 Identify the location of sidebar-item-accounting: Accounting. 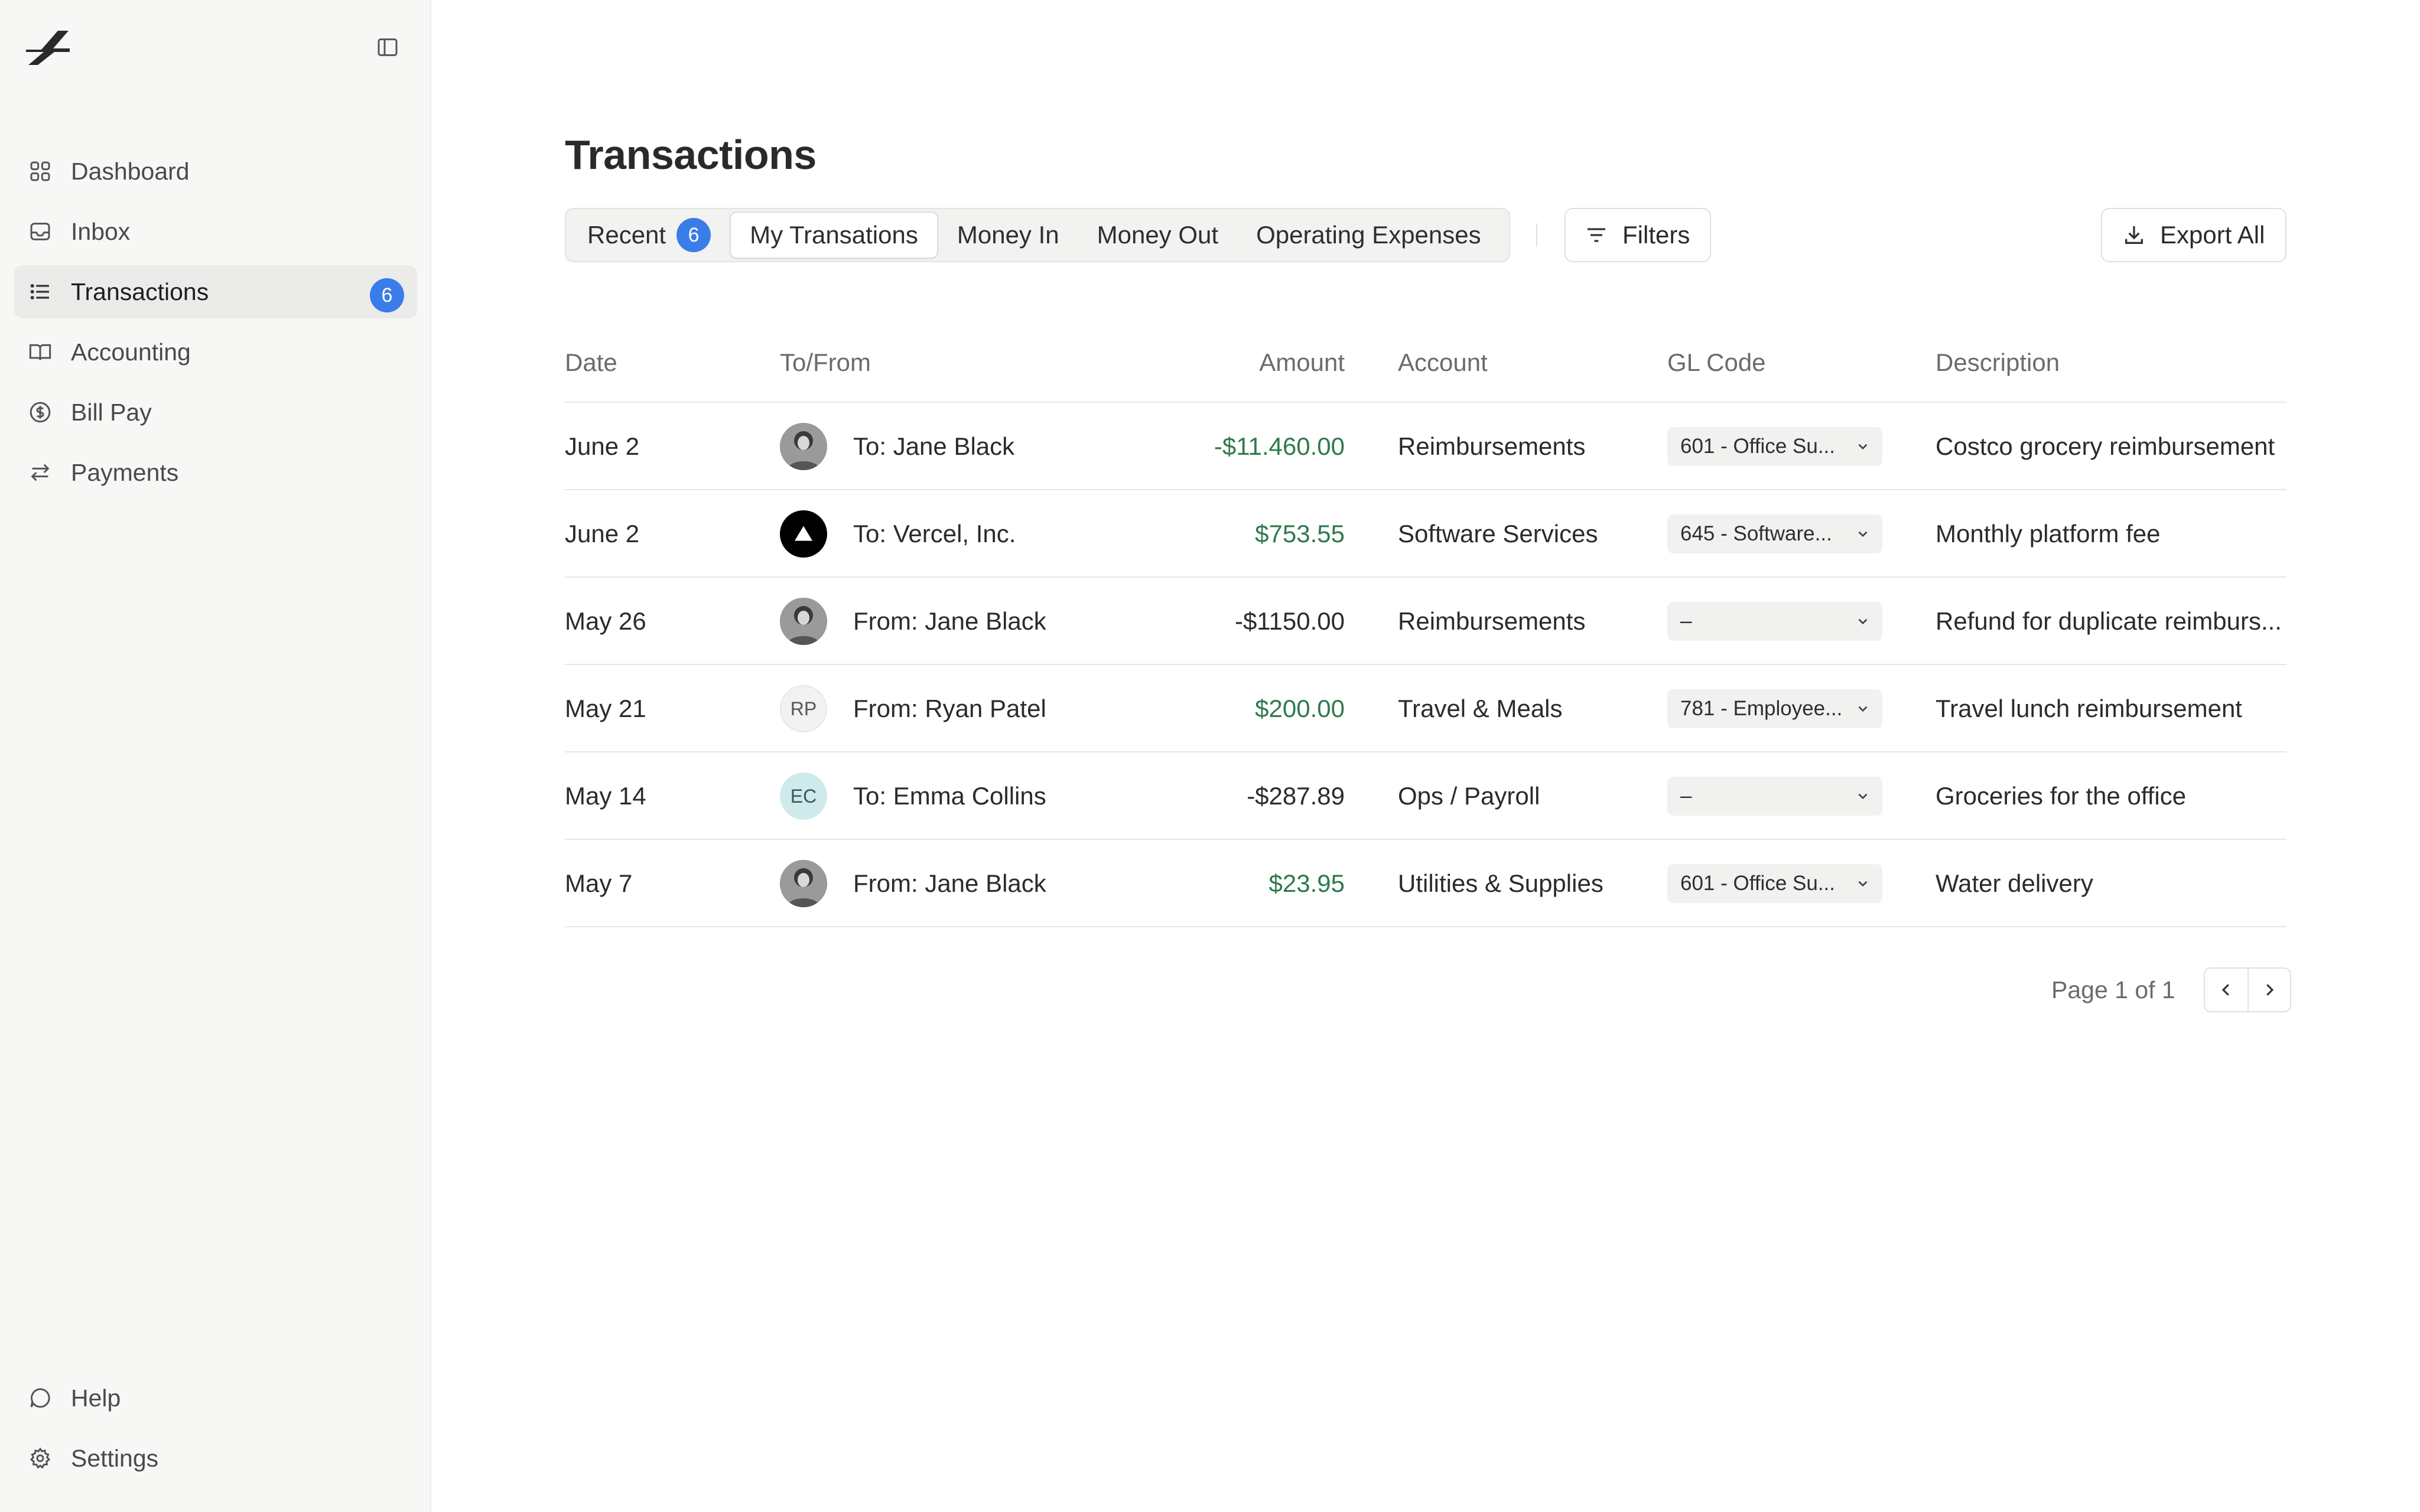
(215, 352).